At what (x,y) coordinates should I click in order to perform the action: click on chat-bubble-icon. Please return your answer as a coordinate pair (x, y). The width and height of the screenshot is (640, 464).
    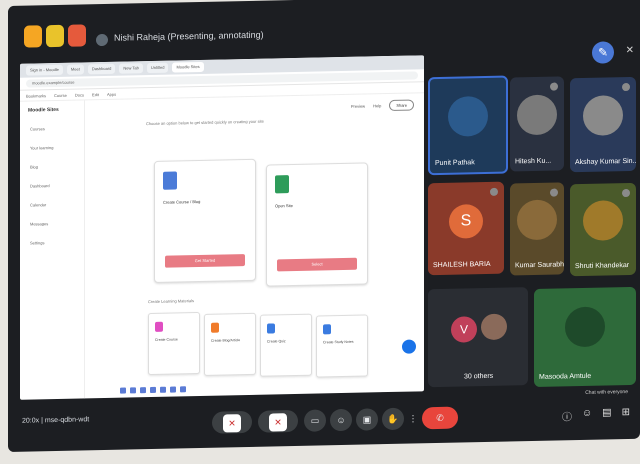
    Looking at the image, I should click on (409, 346).